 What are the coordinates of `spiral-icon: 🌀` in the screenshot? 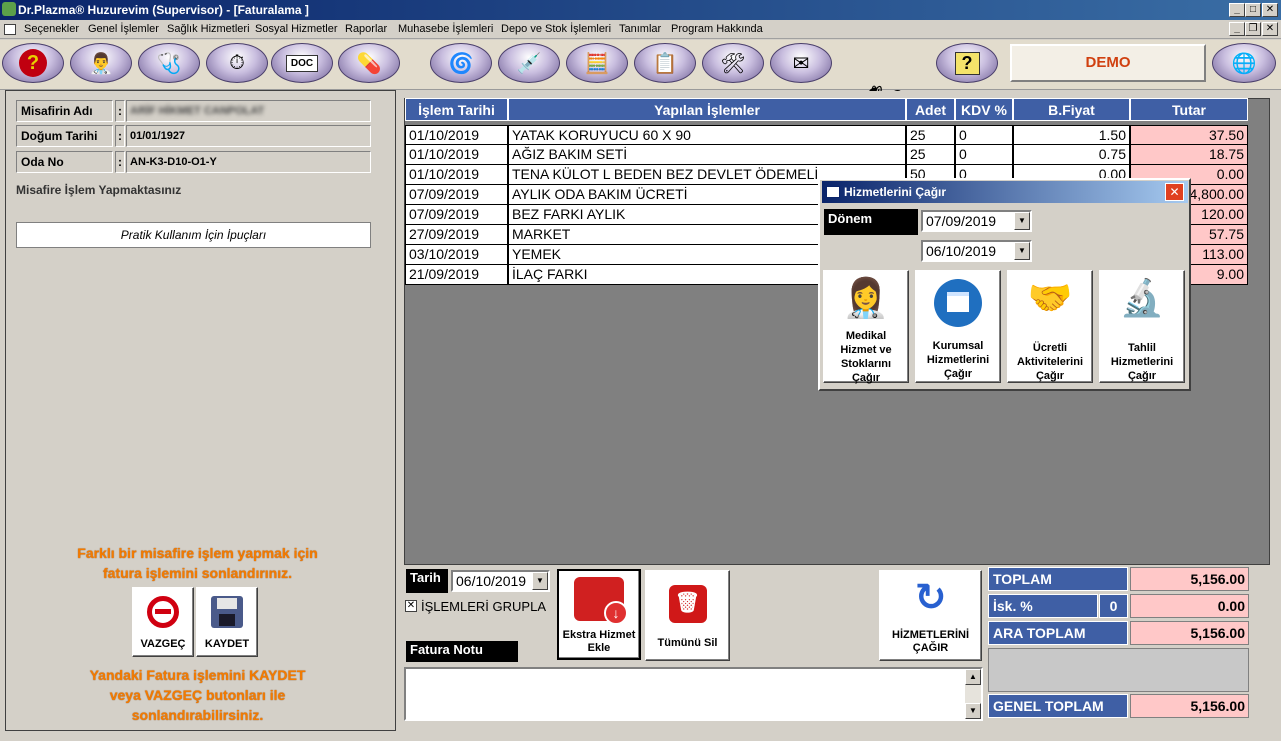 It's located at (461, 63).